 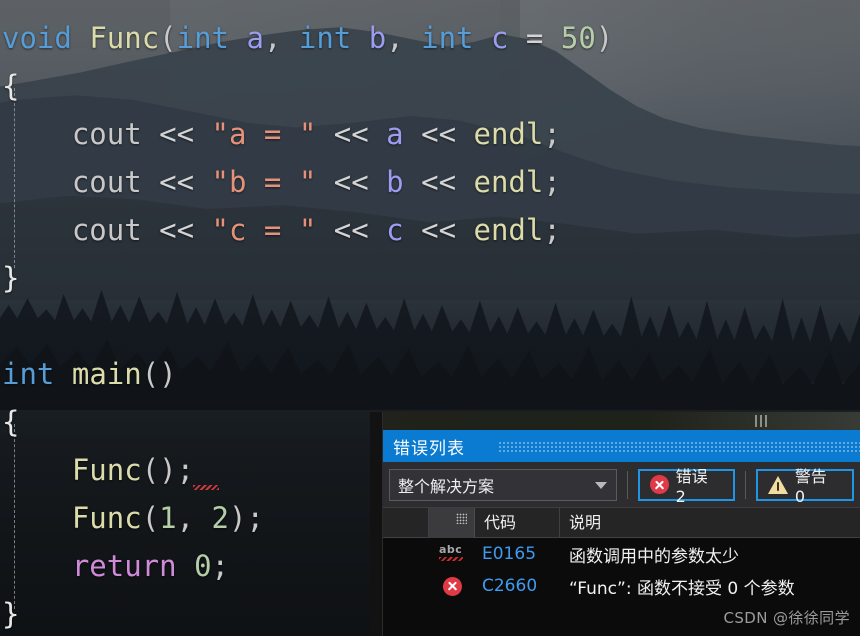 I want to click on panel-top-strip-inner, so click(x=621, y=421).